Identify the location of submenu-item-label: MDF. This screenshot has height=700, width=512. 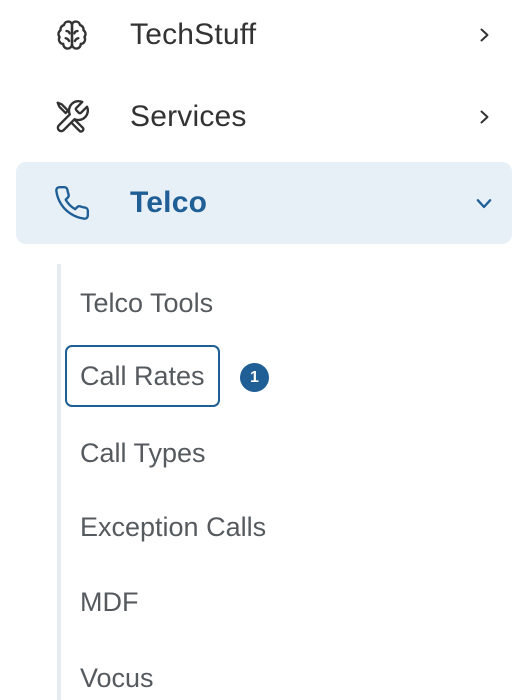
(109, 601).